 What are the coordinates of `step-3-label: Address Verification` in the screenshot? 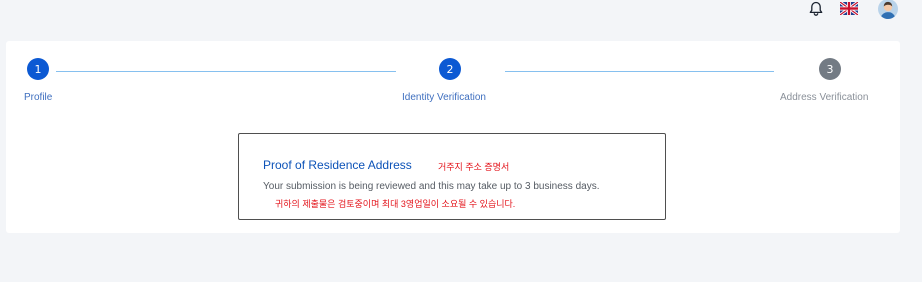 It's located at (824, 97).